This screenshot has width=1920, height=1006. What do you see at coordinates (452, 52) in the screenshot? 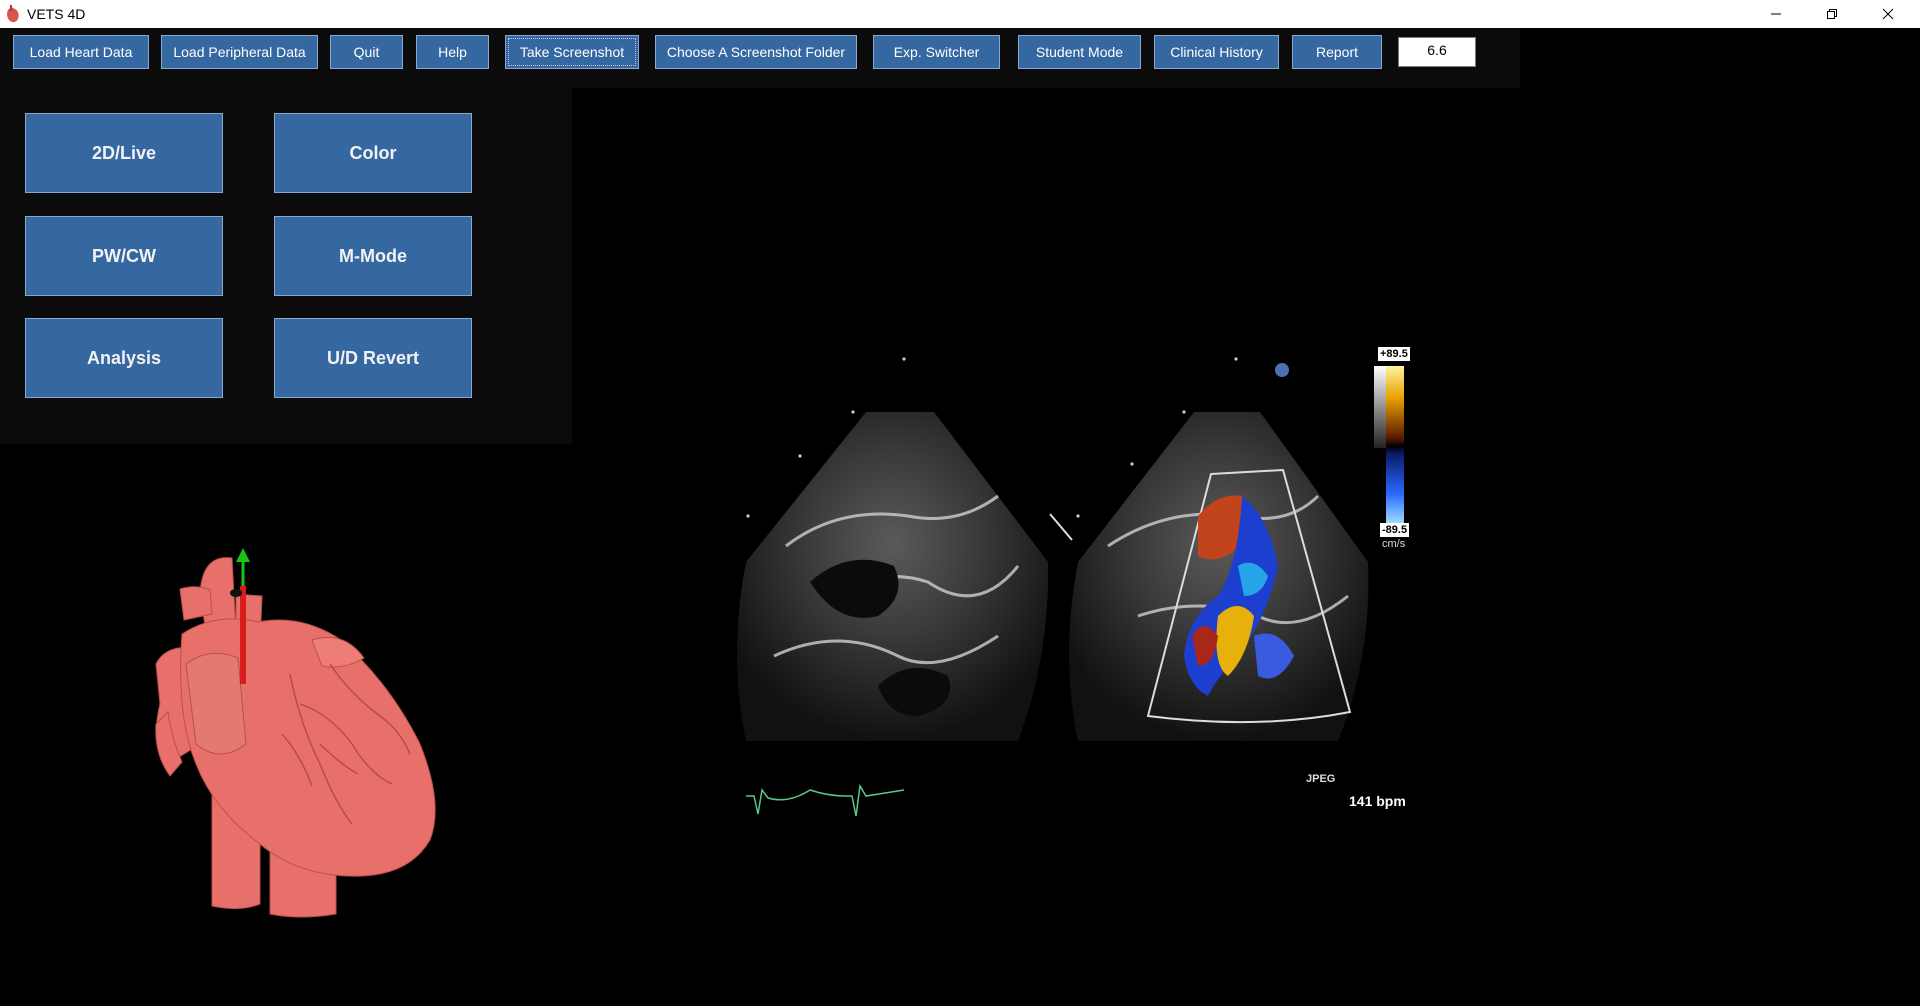
I see `help-button: Help` at bounding box center [452, 52].